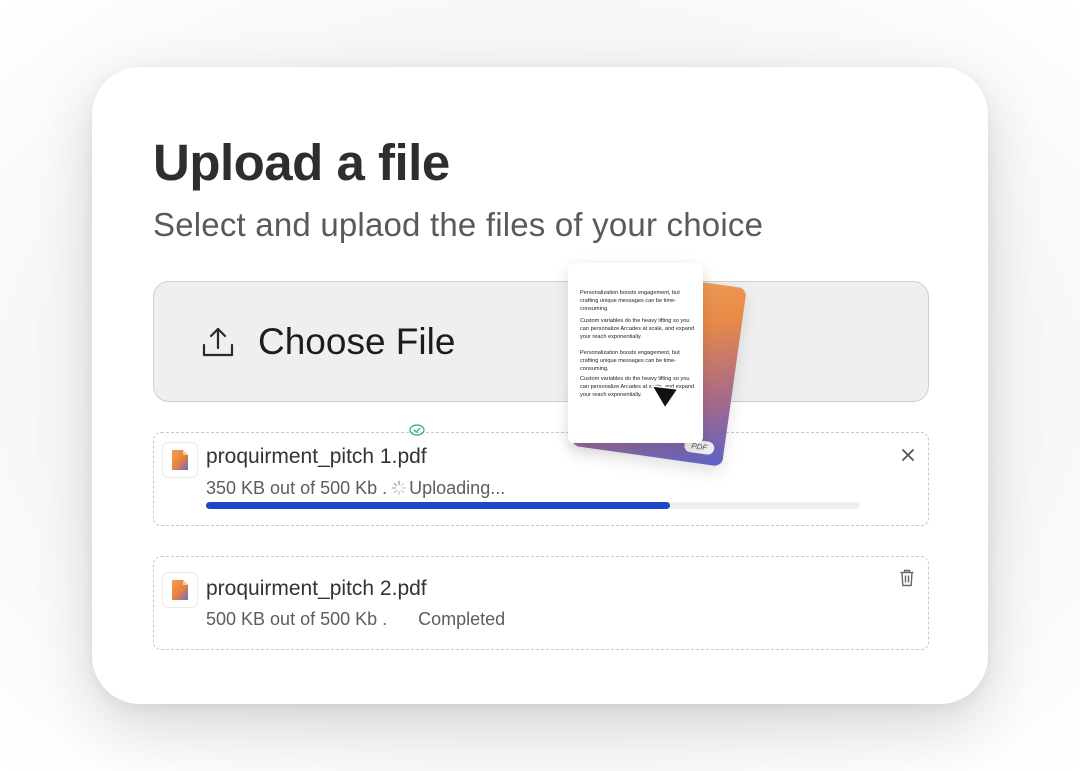 The height and width of the screenshot is (771, 1080). What do you see at coordinates (438, 505) in the screenshot?
I see `progress-fill` at bounding box center [438, 505].